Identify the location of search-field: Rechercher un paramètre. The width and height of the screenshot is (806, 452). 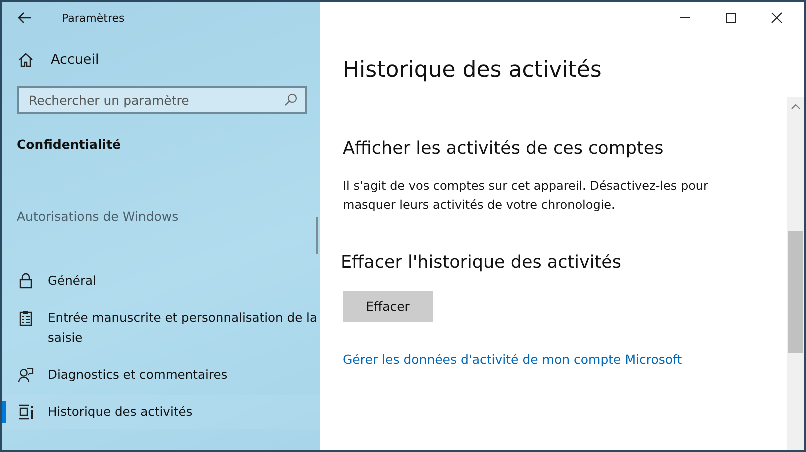
(162, 100).